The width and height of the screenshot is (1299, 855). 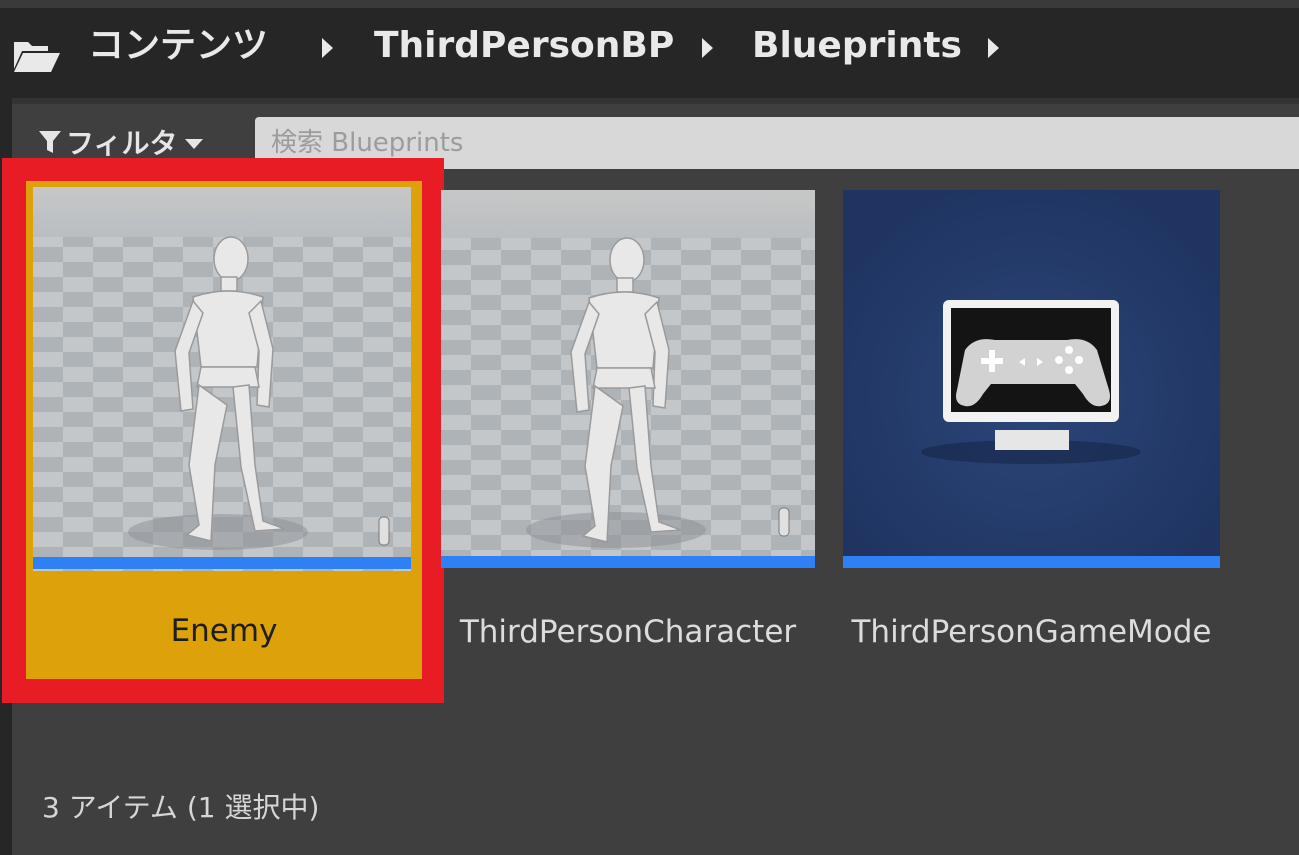 I want to click on folder-open-icon, so click(x=37, y=56).